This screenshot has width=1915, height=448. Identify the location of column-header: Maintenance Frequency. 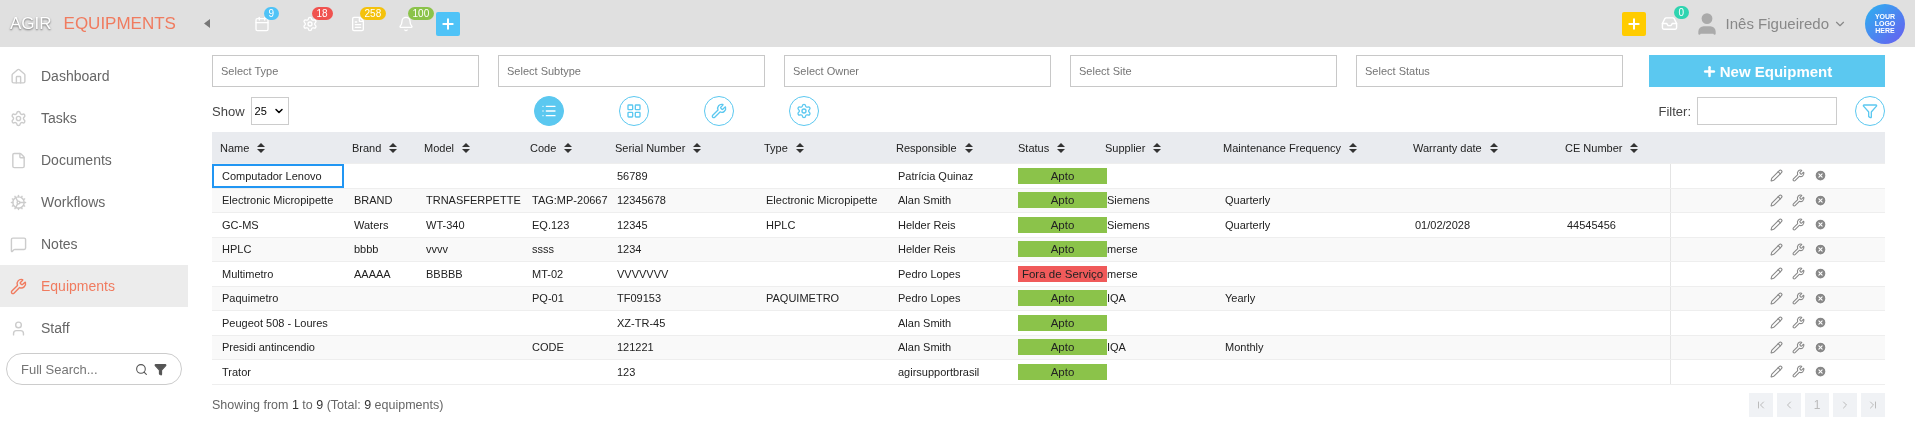
(1282, 147).